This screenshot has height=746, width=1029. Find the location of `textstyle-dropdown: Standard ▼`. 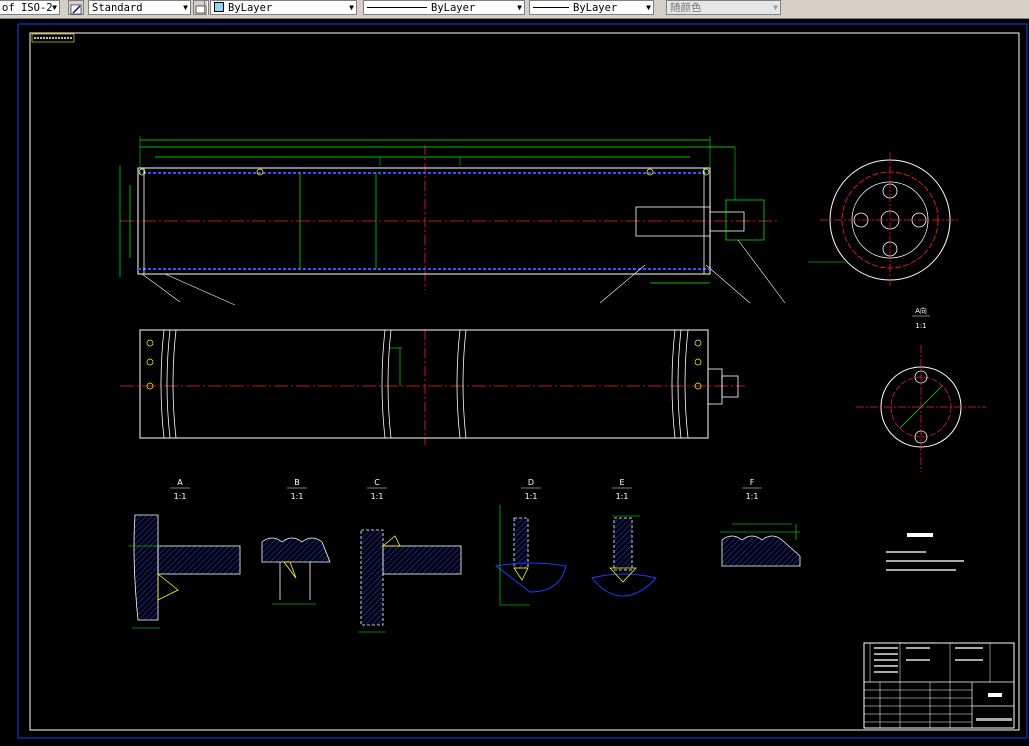

textstyle-dropdown: Standard ▼ is located at coordinates (139, 7).